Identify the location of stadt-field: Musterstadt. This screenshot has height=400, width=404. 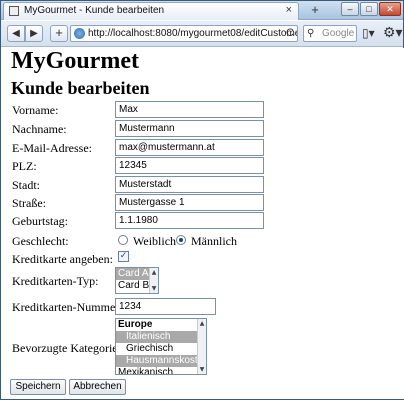
(189, 184).